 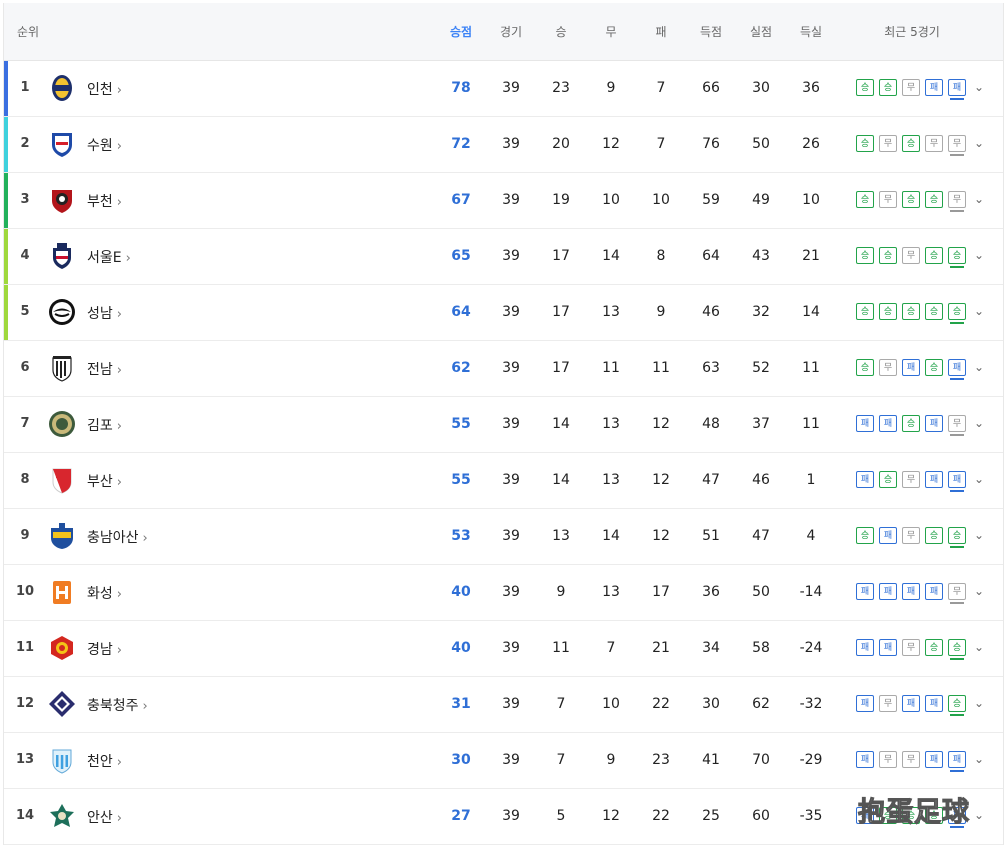 What do you see at coordinates (461, 31) in the screenshot?
I see `header-points: 승점` at bounding box center [461, 31].